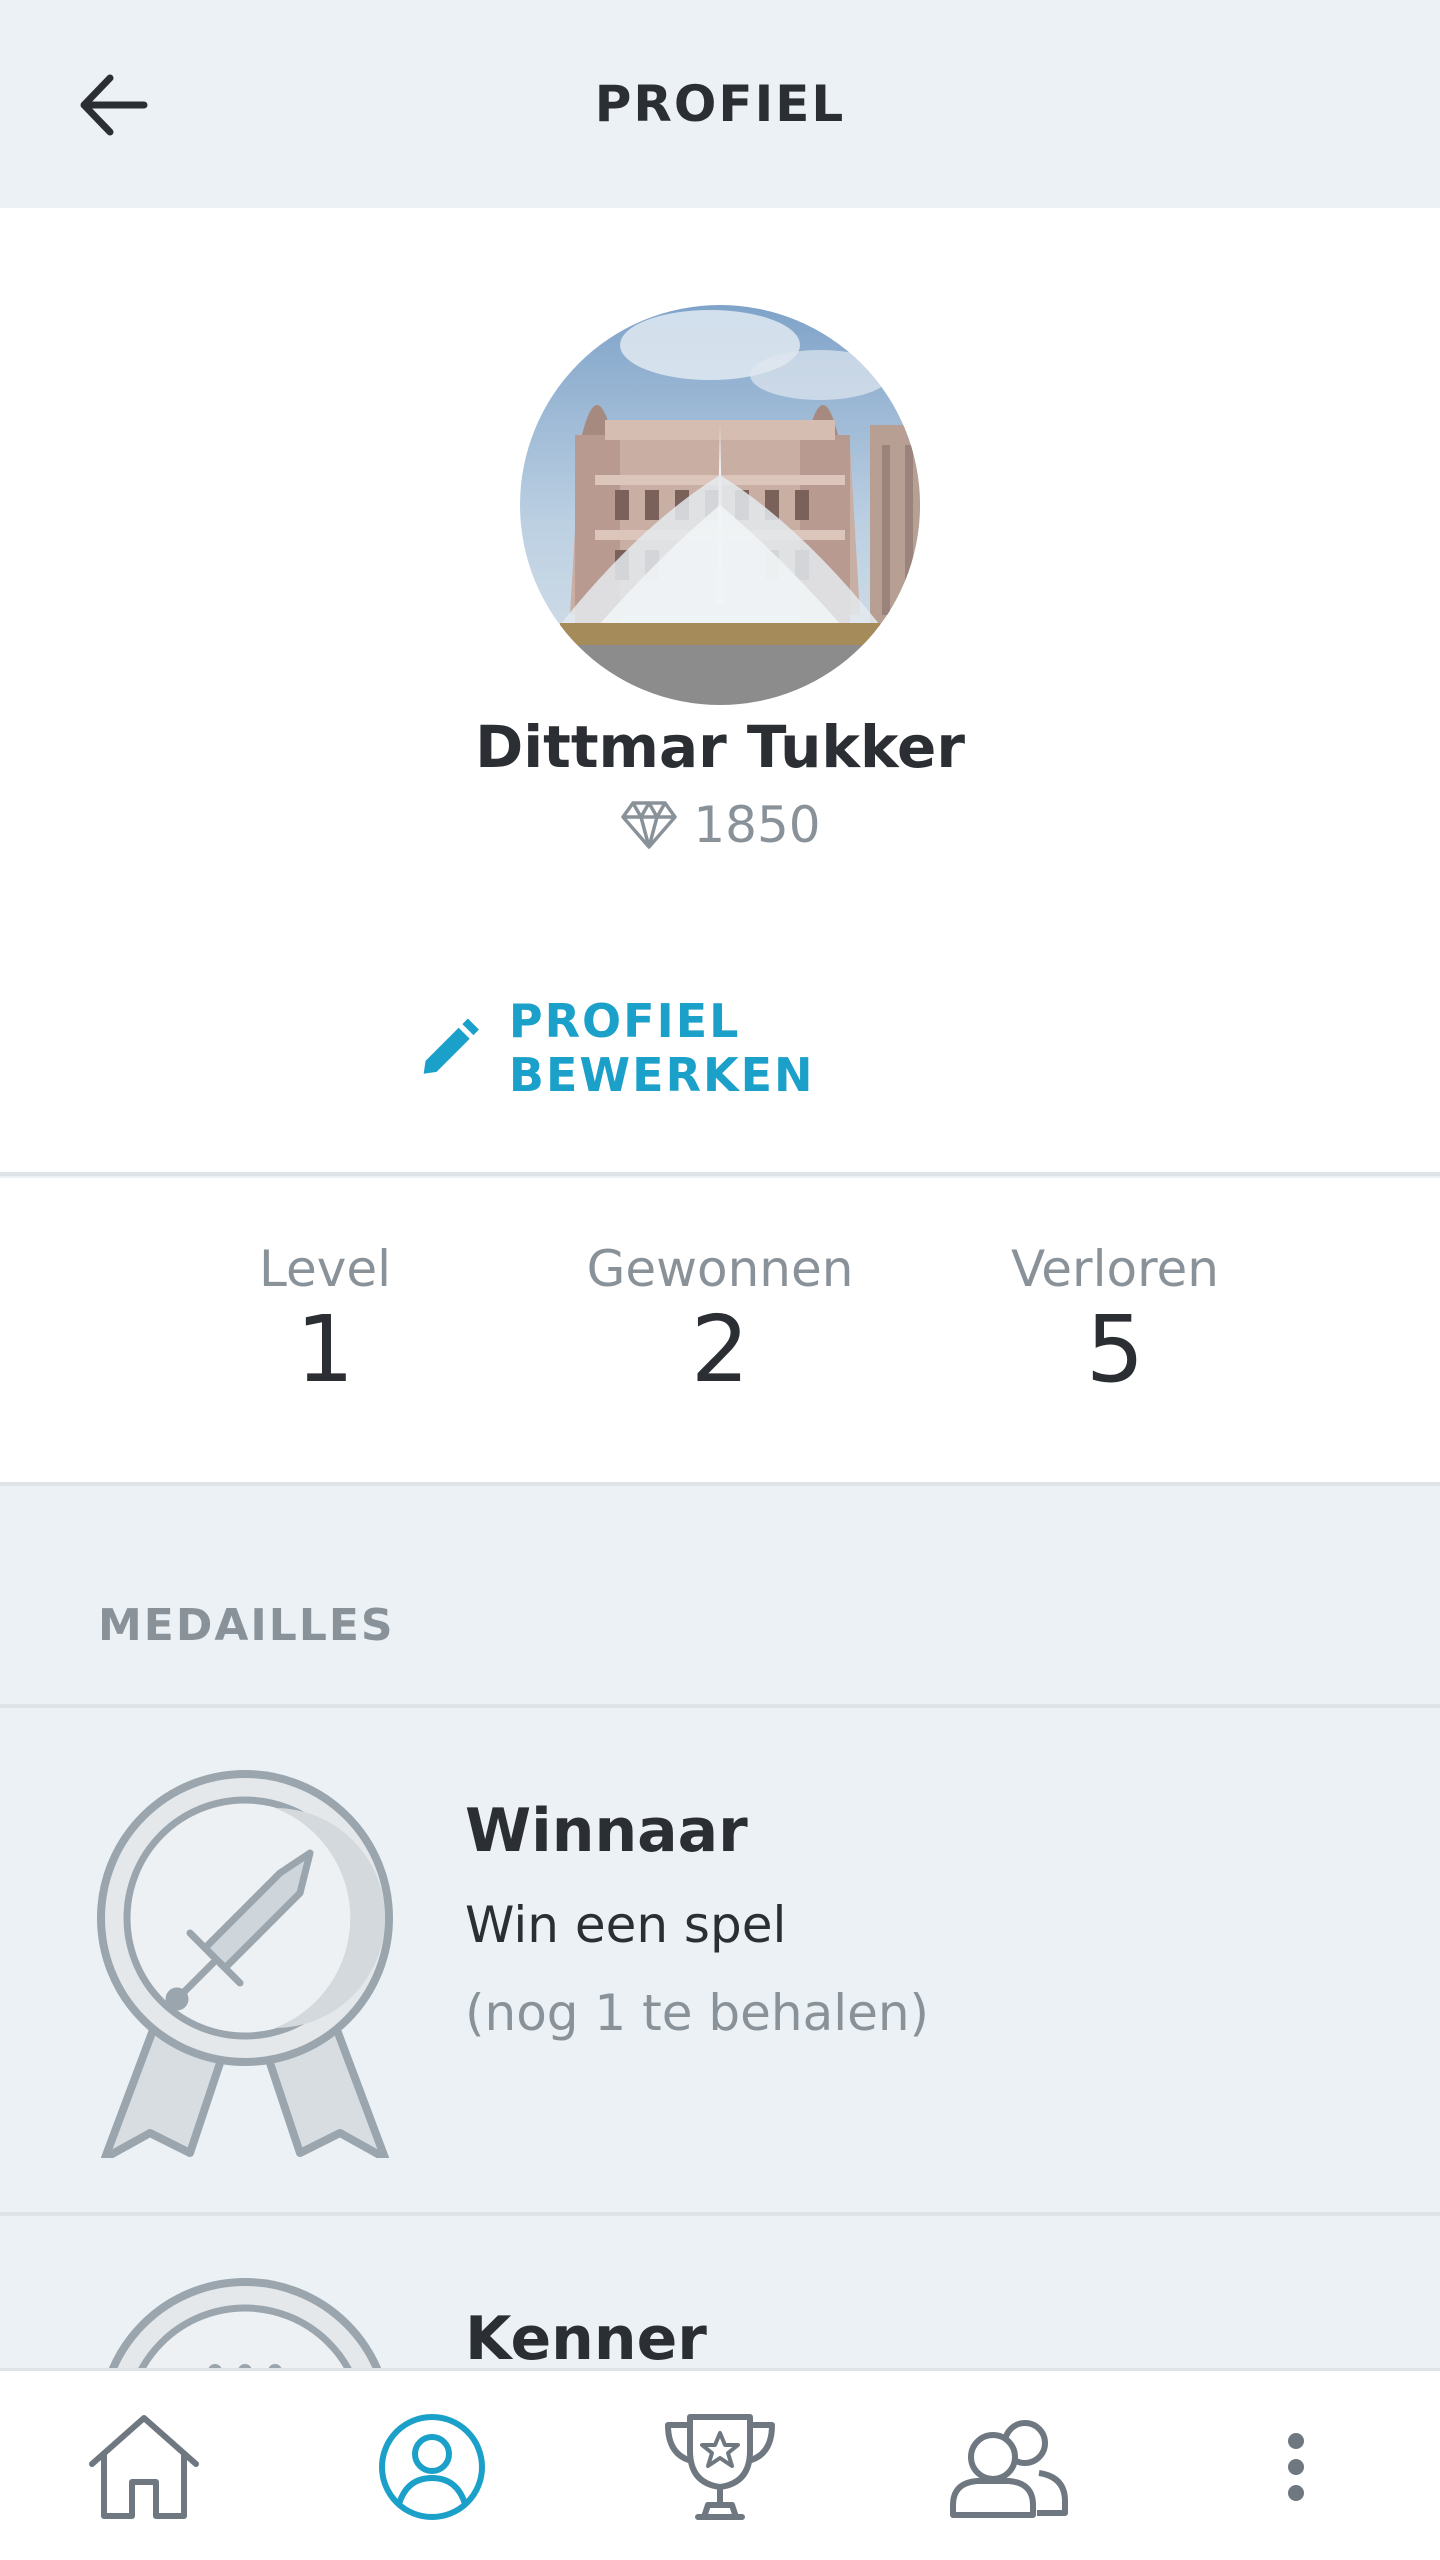 This screenshot has width=1440, height=2560. I want to click on stat-won: Gewonnen 2, so click(720, 1319).